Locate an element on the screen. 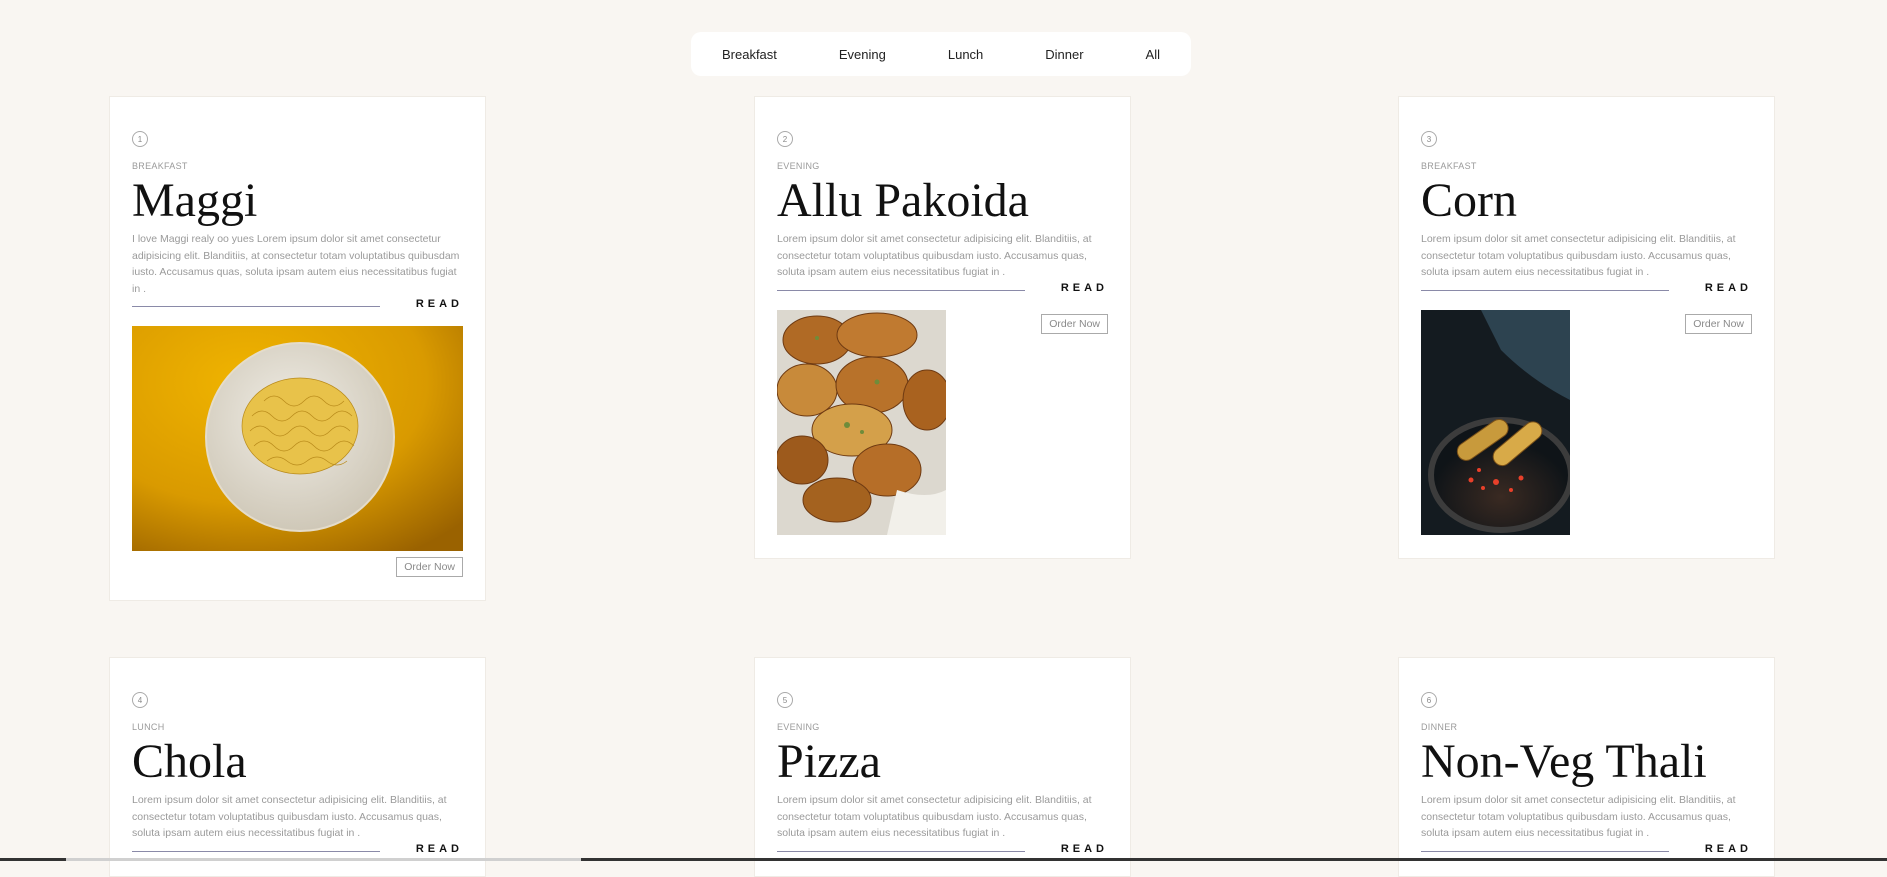 The image size is (1887, 877). filter-lunch: Lunch is located at coordinates (965, 54).